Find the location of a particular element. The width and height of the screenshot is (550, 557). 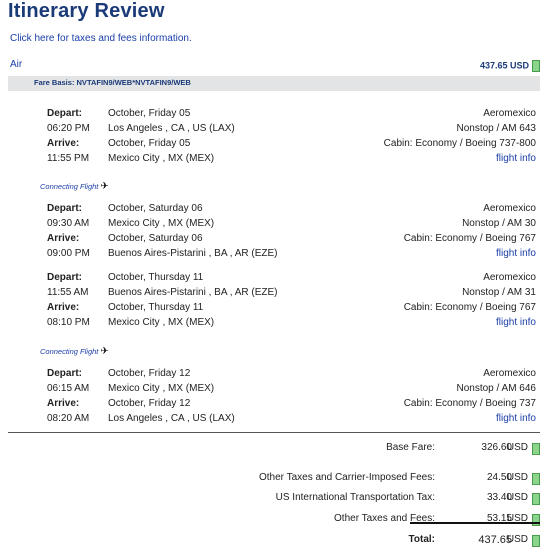

us-tax-label: US International Transportation Tax: is located at coordinates (355, 497).